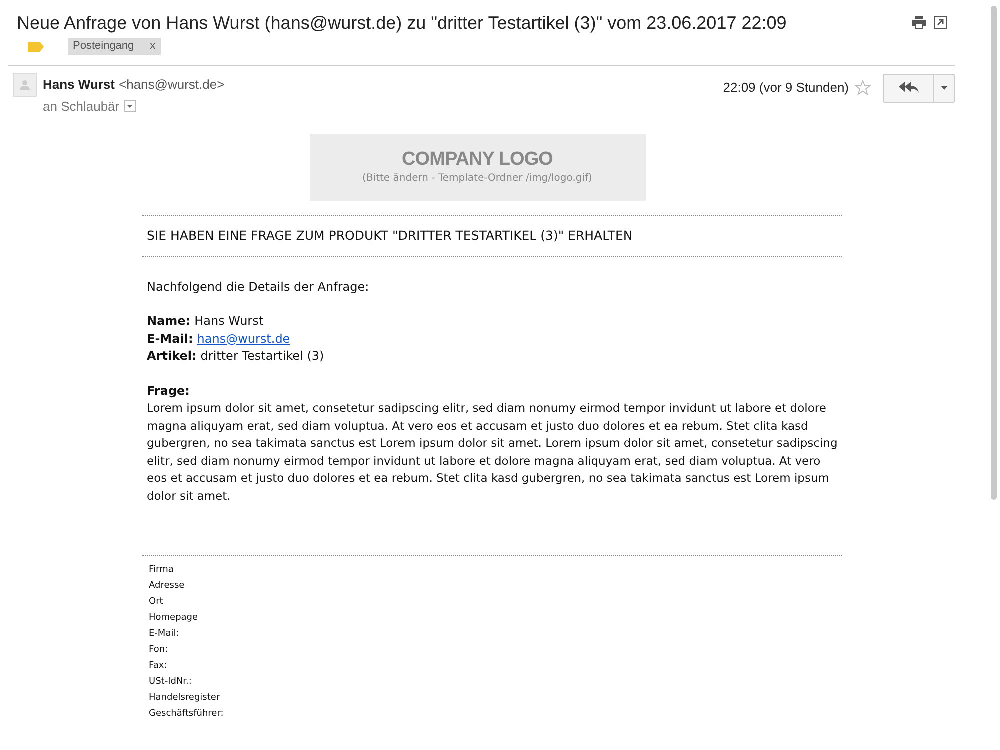 The image size is (1000, 750). Describe the element at coordinates (162, 570) in the screenshot. I see `footer-line: Firma` at that location.